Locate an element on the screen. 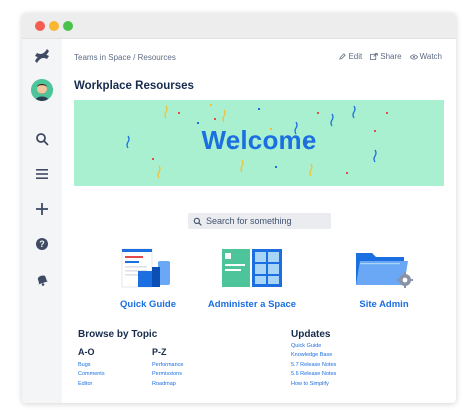 The image size is (474, 410). user-avatar is located at coordinates (42, 90).